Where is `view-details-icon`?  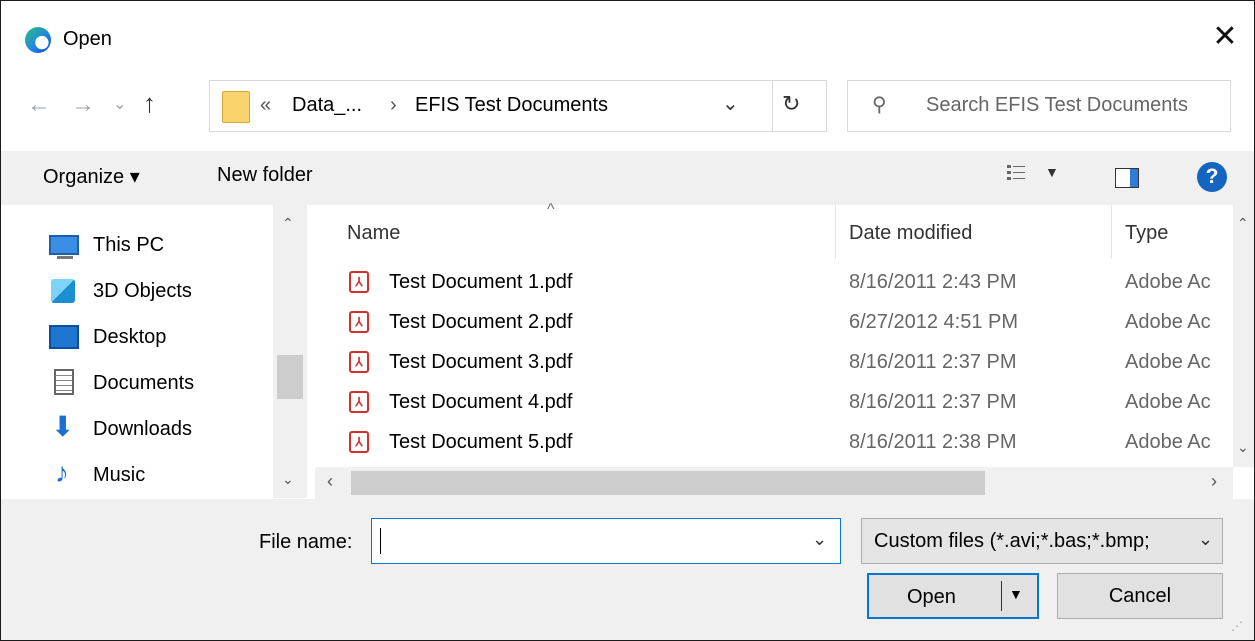
view-details-icon is located at coordinates (1016, 172).